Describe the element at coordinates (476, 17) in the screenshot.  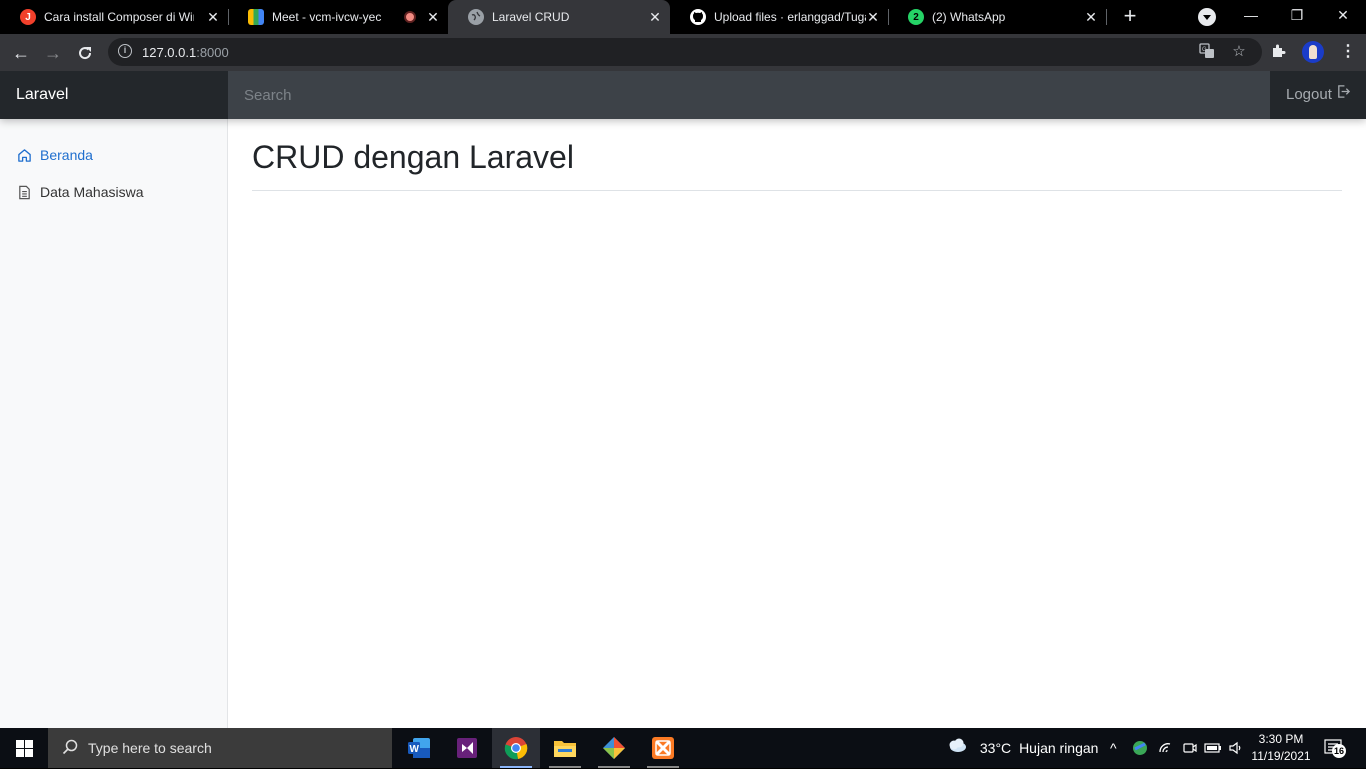
I see `globe-icon` at that location.